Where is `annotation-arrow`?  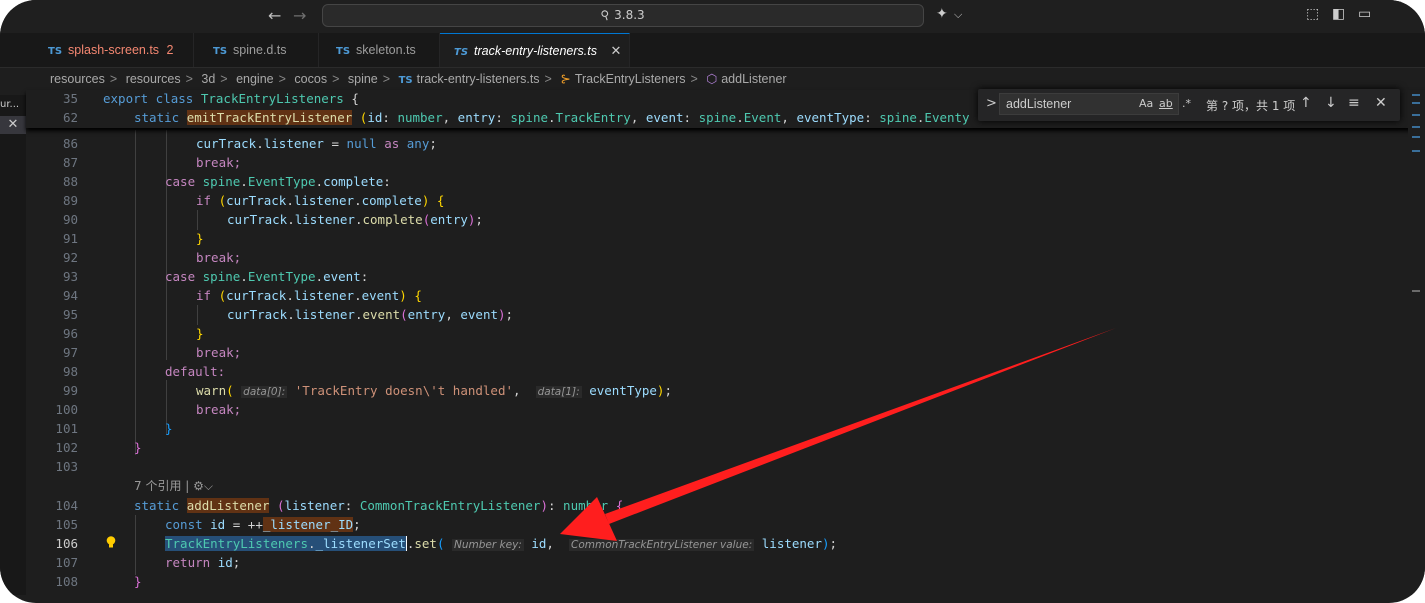 annotation-arrow is located at coordinates (838, 434).